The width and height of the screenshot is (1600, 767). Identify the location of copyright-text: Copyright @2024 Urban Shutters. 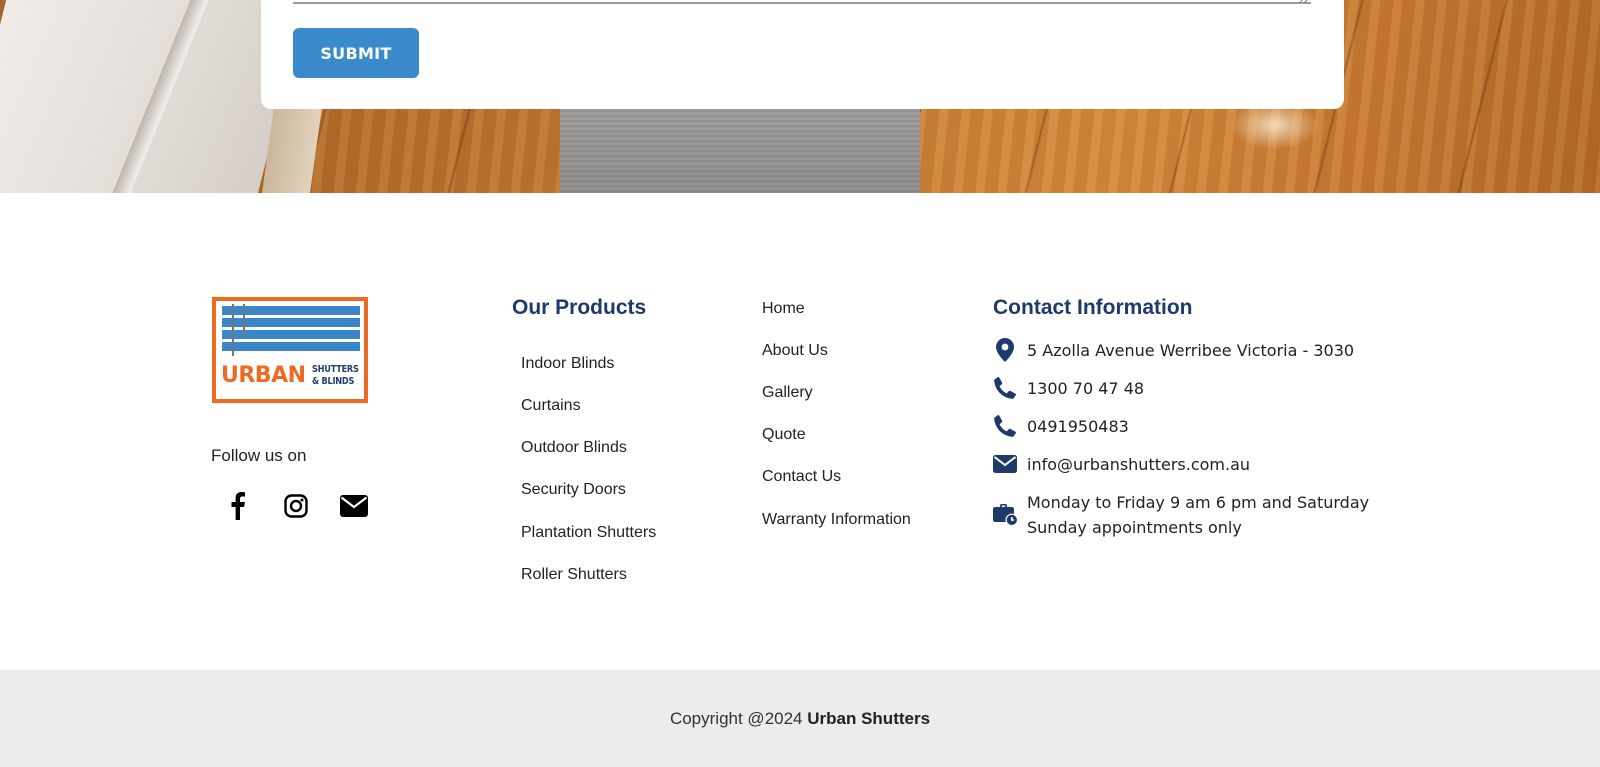
(800, 718).